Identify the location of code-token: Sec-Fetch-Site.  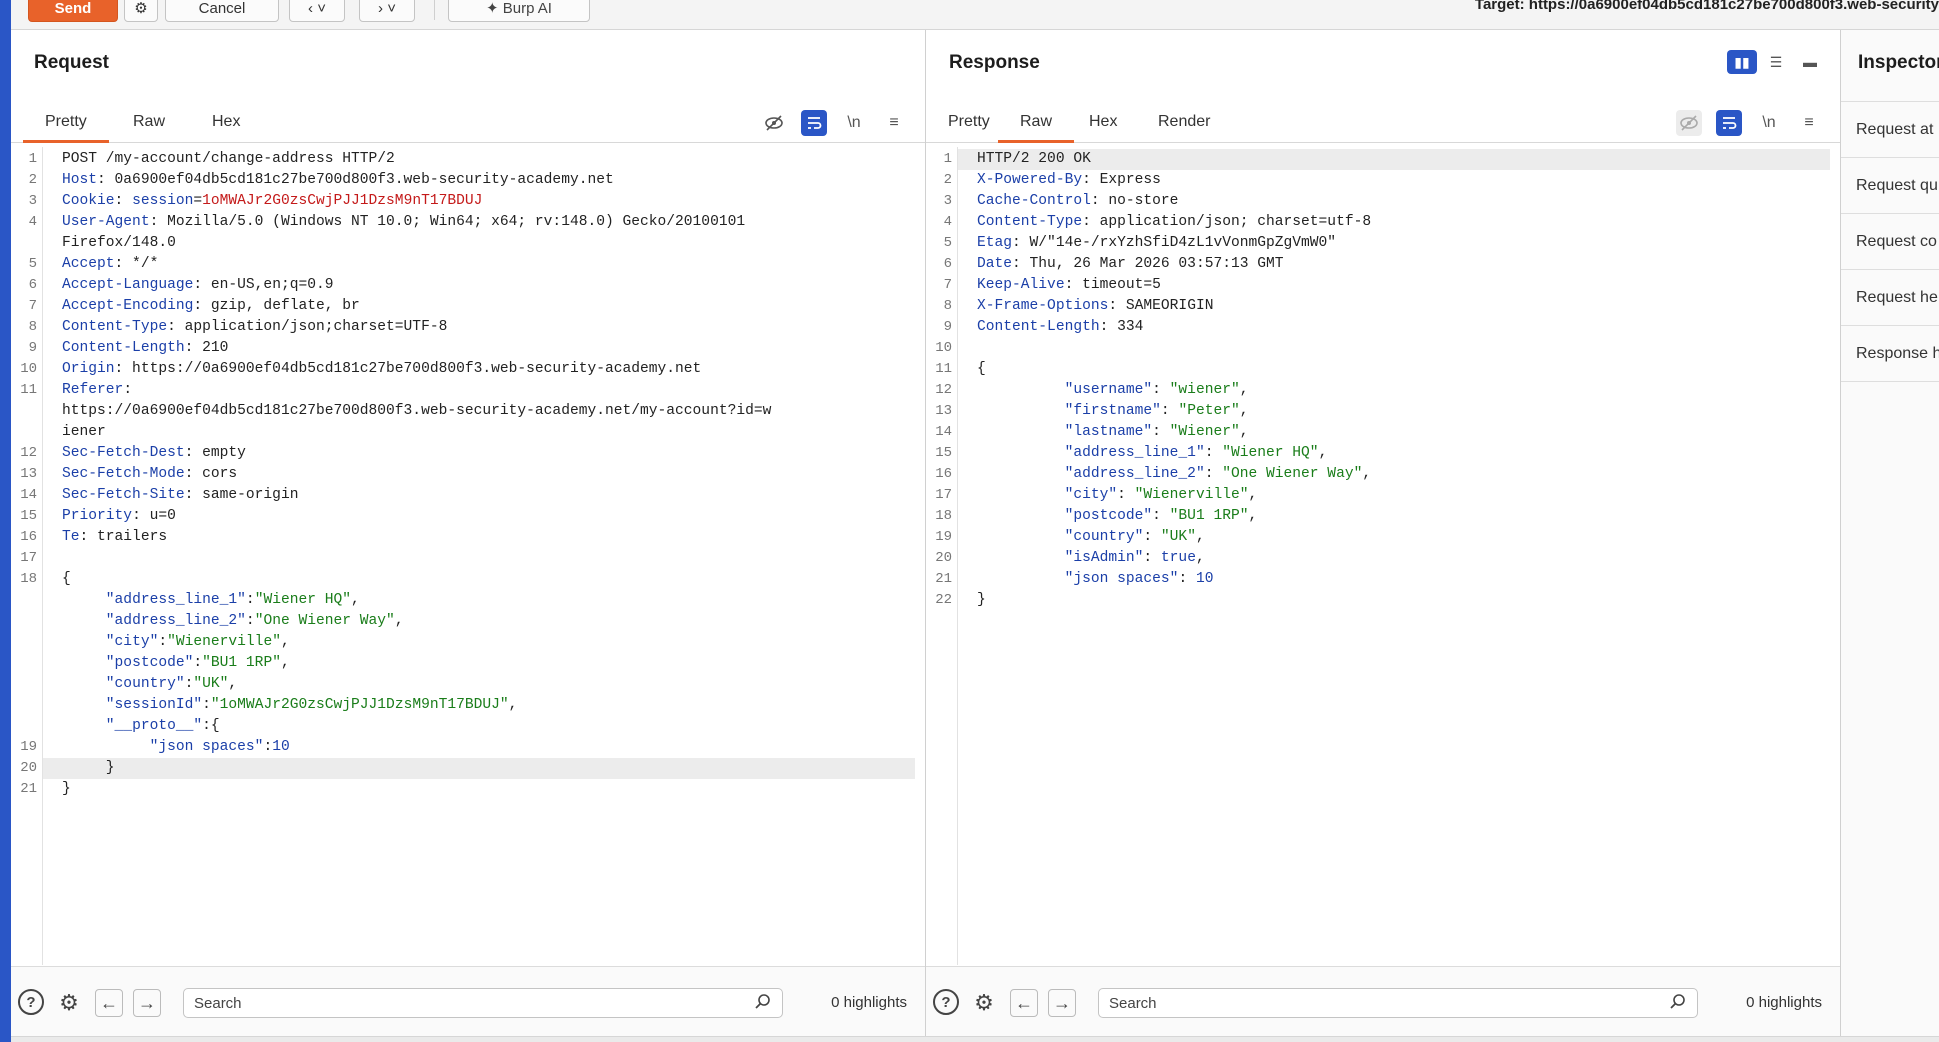
(123, 495).